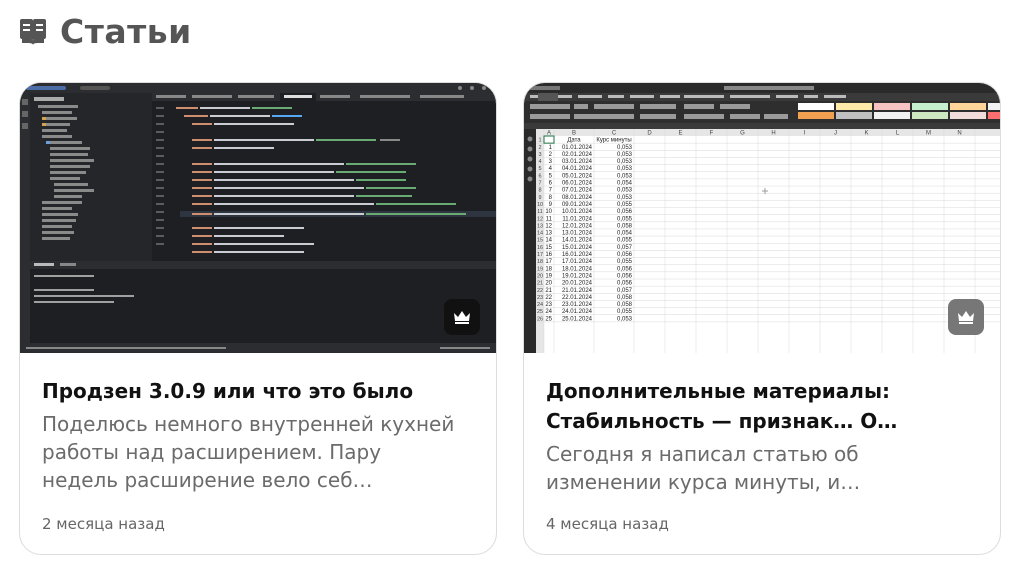  I want to click on sheet-cell: 22, so click(548, 298).